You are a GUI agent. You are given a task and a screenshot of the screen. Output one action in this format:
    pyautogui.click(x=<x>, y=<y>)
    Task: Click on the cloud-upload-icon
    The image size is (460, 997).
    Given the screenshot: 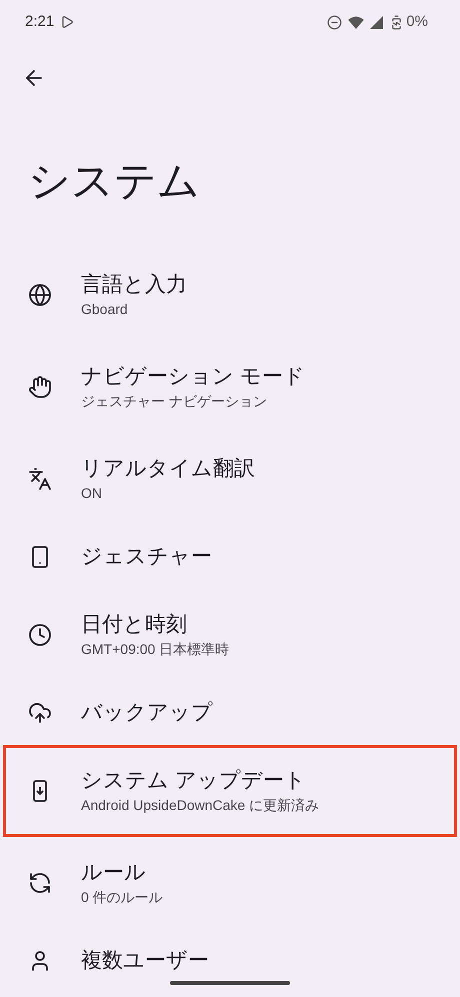 What is the action you would take?
    pyautogui.click(x=40, y=713)
    